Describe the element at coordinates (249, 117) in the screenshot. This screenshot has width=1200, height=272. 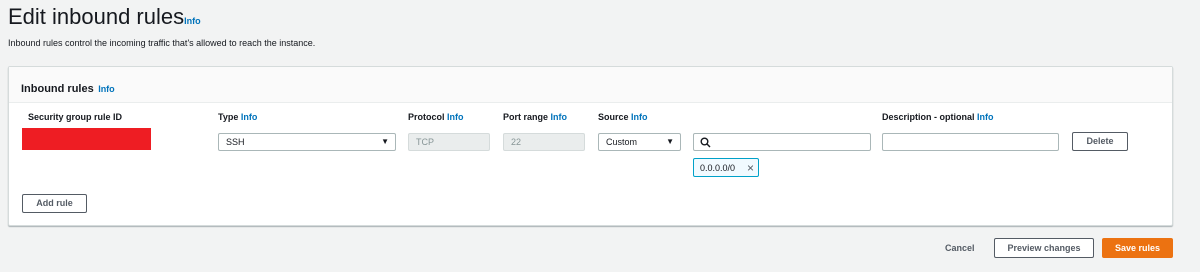
I see `type-info-link: Info` at that location.